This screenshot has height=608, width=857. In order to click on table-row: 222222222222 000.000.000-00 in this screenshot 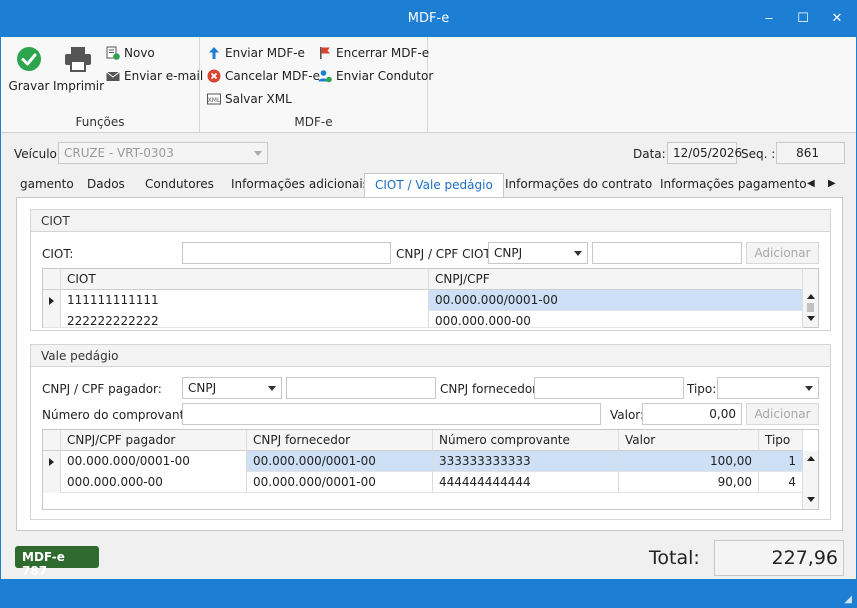, I will do `click(423, 319)`.